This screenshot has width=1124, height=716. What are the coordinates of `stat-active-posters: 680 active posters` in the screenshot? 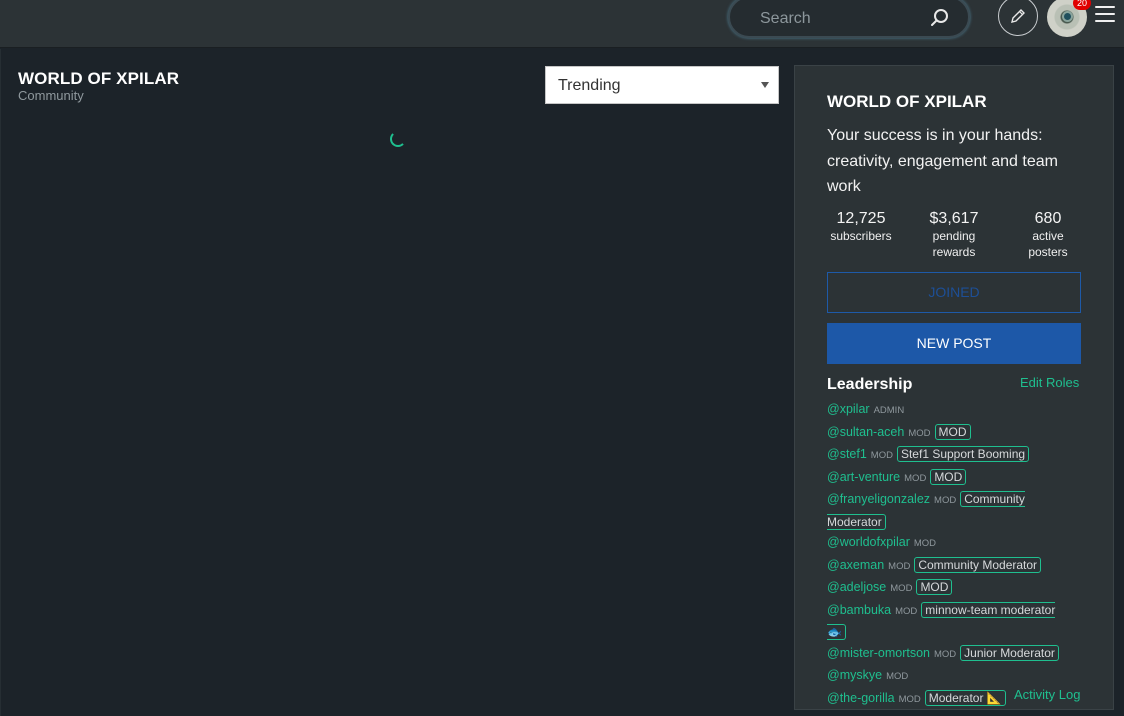 It's located at (1048, 234).